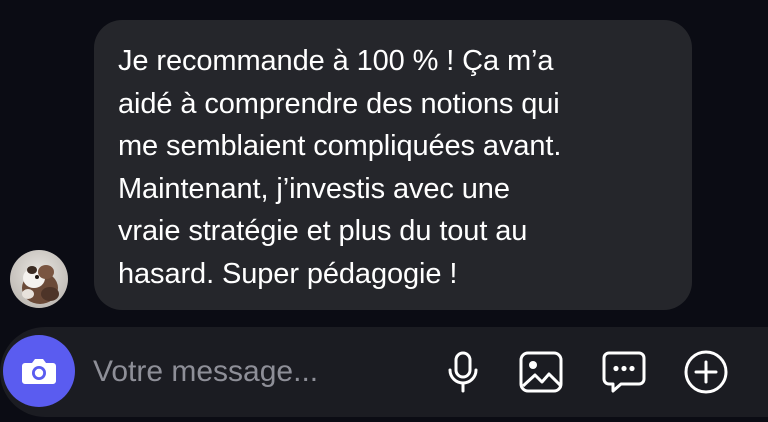 The image size is (768, 422). I want to click on gallery-button, so click(541, 372).